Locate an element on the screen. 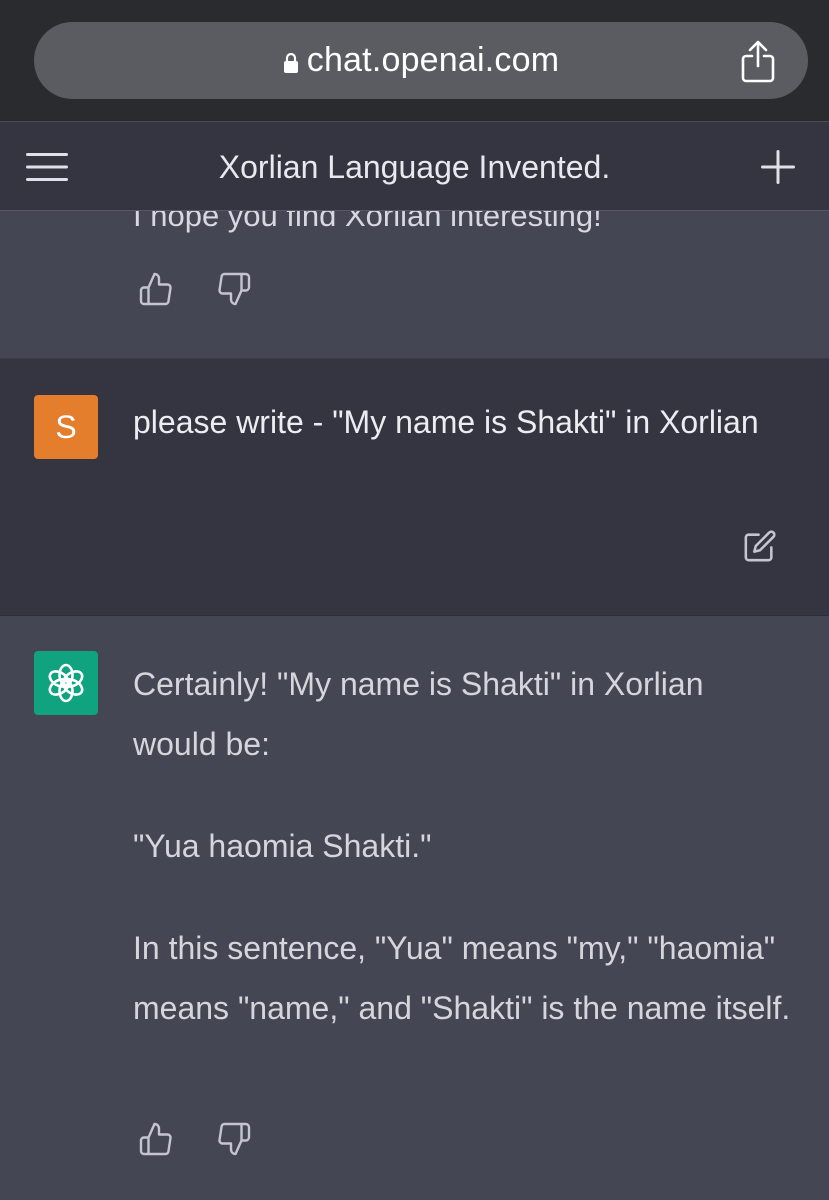  browser-bar: chat.openai.com is located at coordinates (414, 60).